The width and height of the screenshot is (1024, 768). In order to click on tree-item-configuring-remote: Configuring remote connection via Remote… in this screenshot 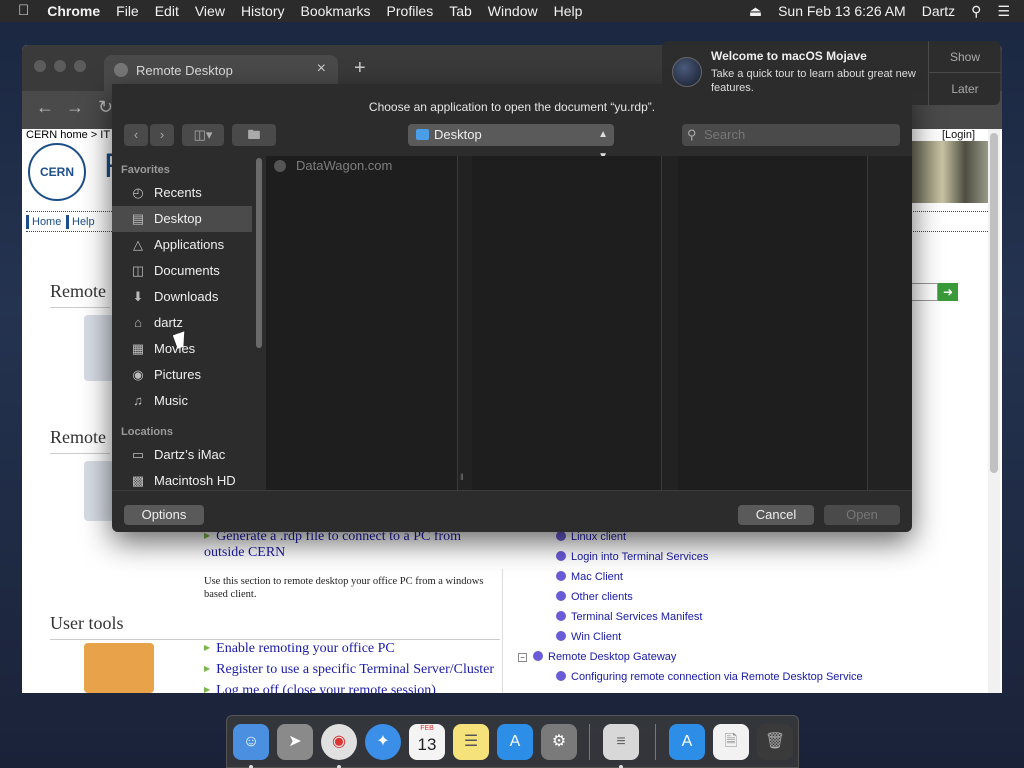, I will do `click(709, 677)`.